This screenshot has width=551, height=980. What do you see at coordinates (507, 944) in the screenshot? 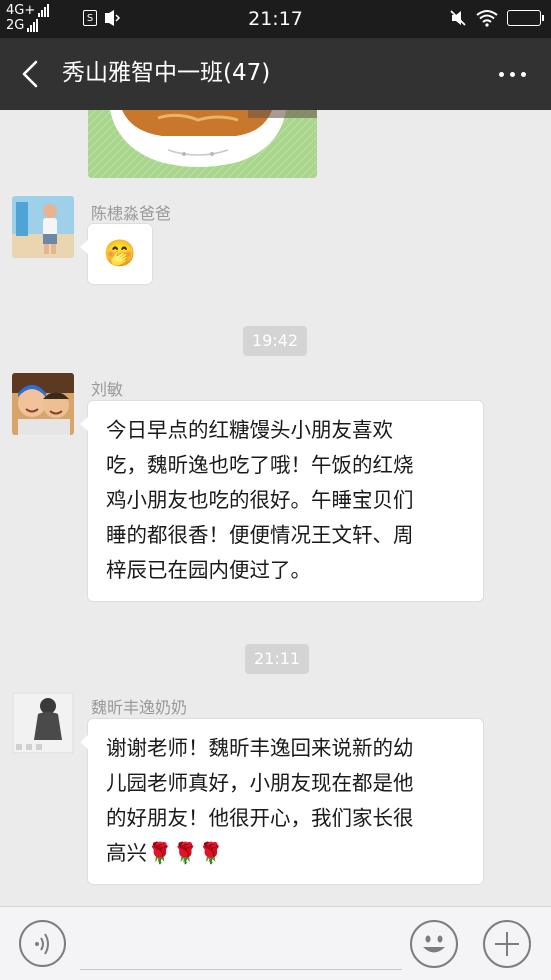
I see `plus-button` at bounding box center [507, 944].